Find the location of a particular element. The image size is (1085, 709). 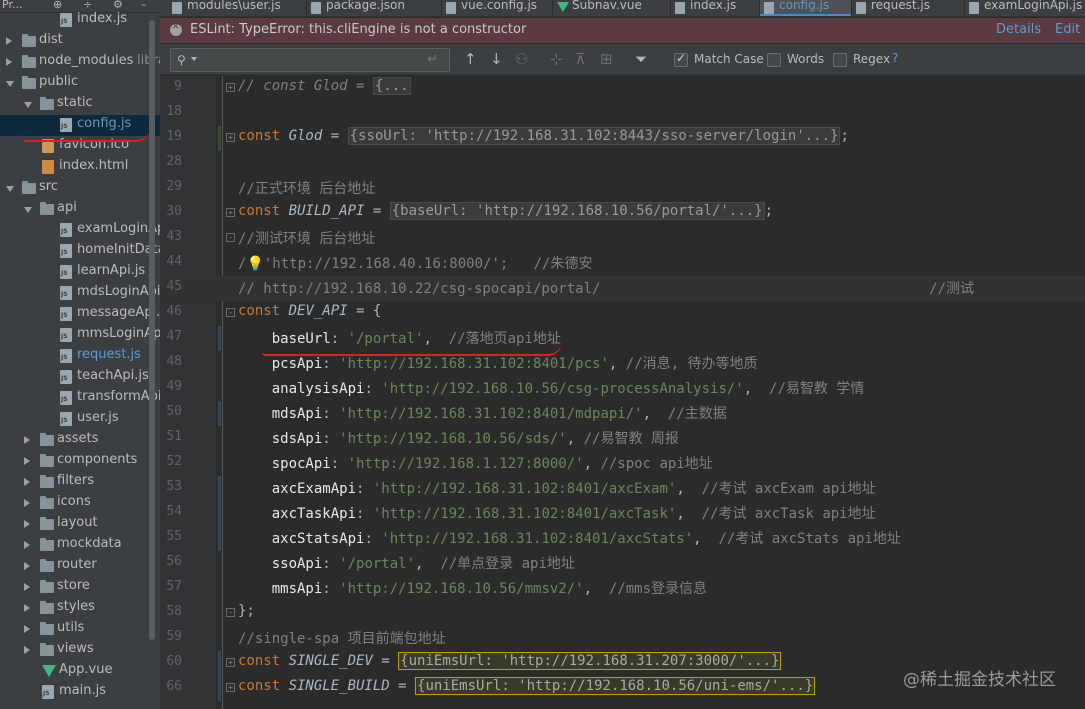

find-all-icon: ⚇ is located at coordinates (521, 59).